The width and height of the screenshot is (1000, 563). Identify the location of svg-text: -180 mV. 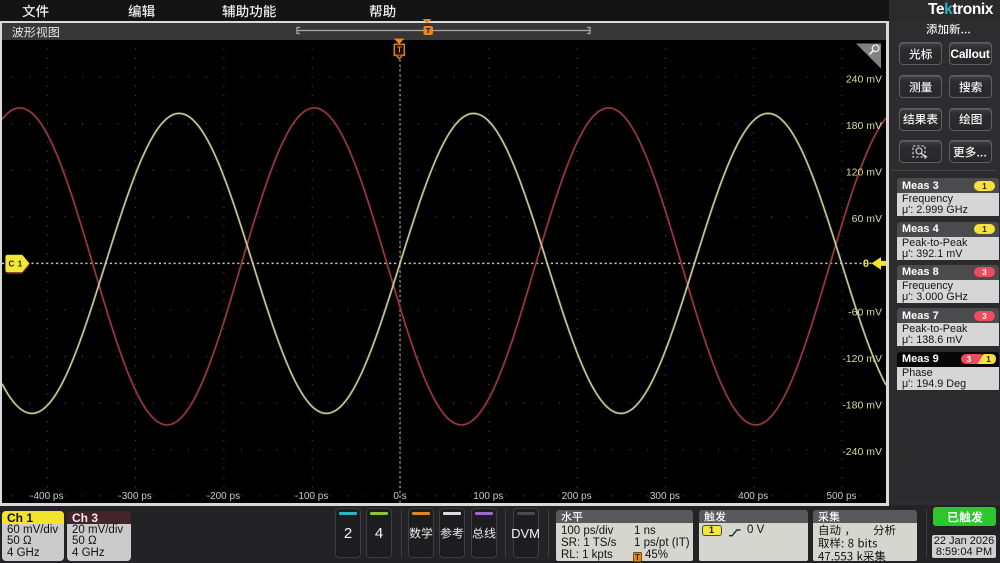
(862, 406).